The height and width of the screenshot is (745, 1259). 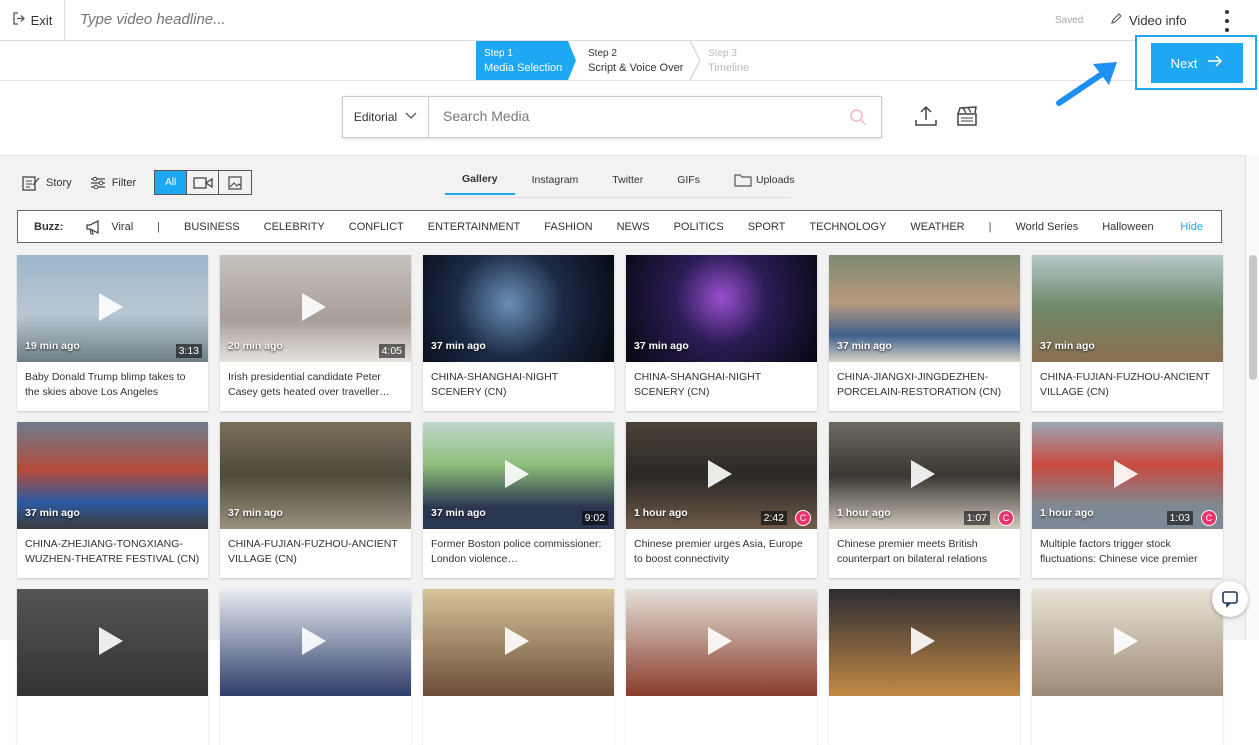 I want to click on tab-uploads: Uploads, so click(x=764, y=181).